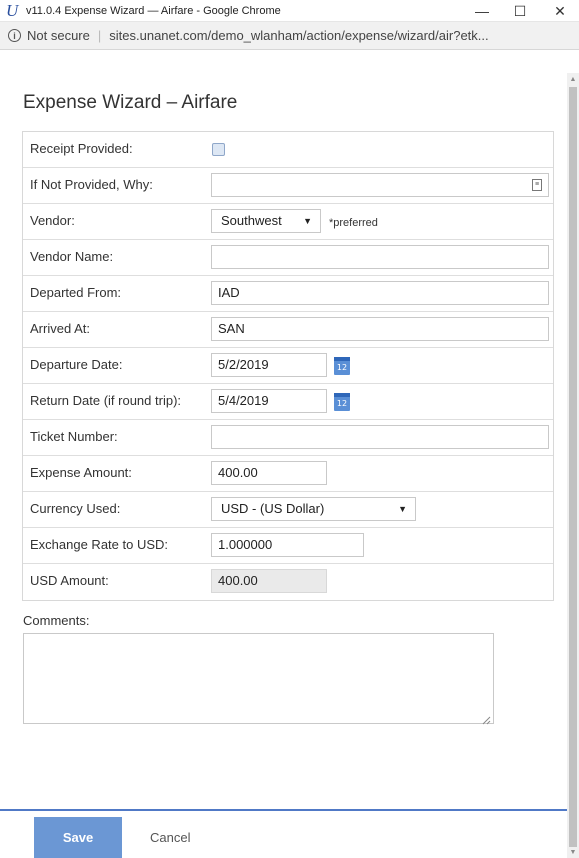 The height and width of the screenshot is (858, 579). Describe the element at coordinates (537, 185) in the screenshot. I see `expand-text-icon: ≡` at that location.